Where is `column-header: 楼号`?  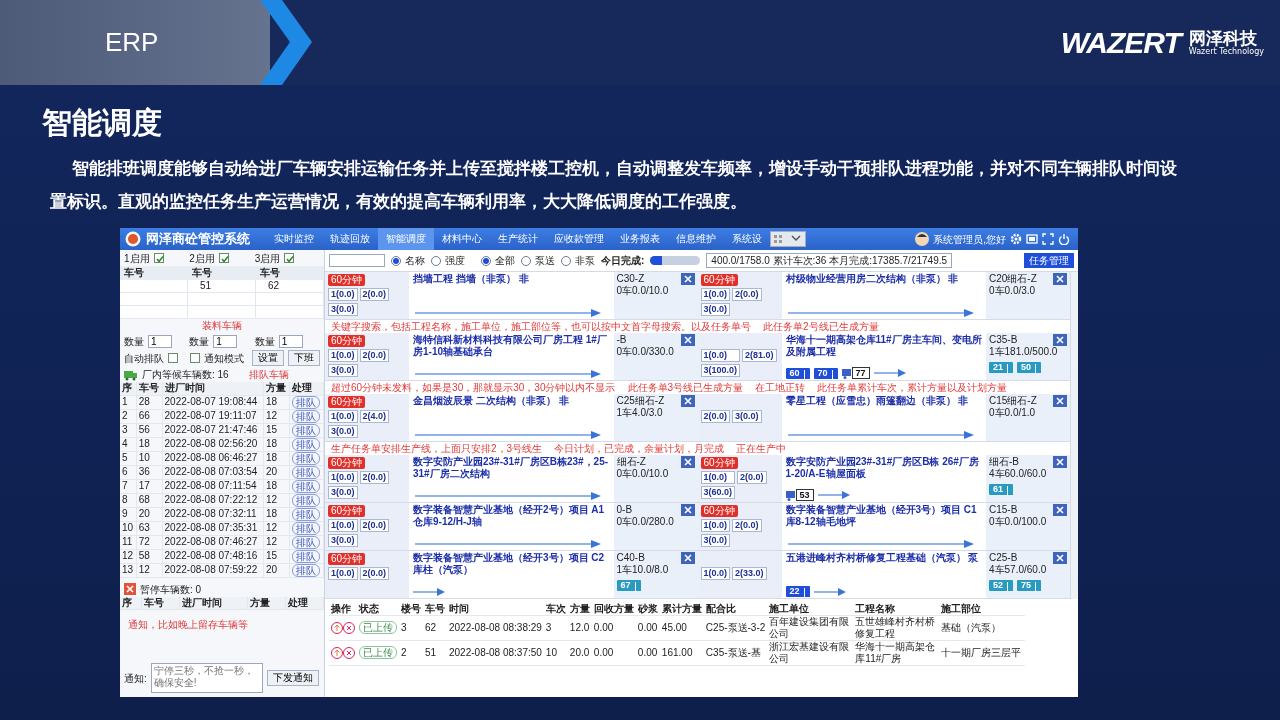 column-header: 楼号 is located at coordinates (411, 609).